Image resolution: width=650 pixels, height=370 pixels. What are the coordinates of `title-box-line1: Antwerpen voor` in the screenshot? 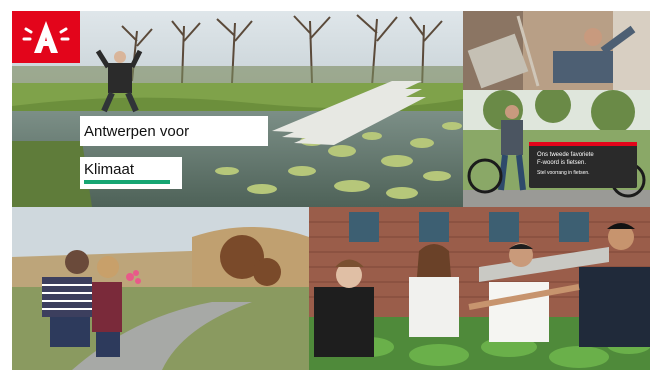 It's located at (174, 131).